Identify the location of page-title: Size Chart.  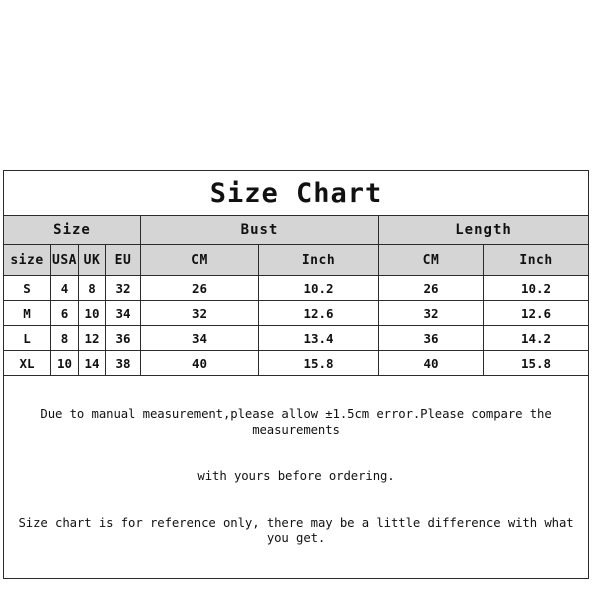
(296, 193).